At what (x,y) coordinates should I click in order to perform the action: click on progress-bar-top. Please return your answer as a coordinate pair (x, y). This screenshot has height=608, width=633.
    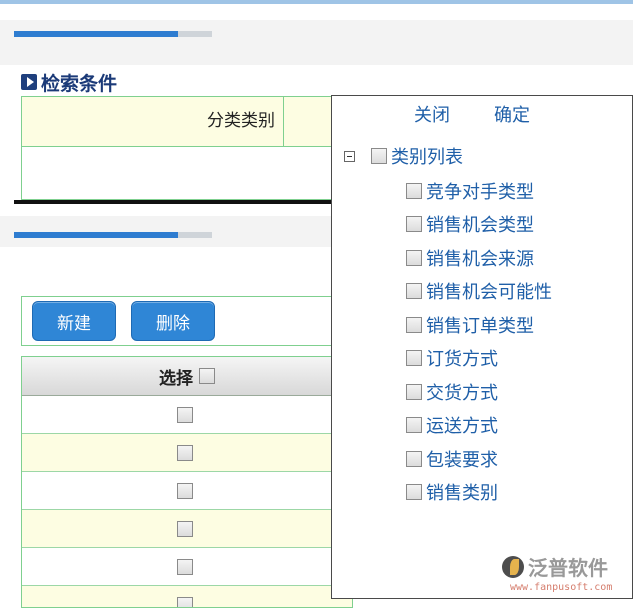
    Looking at the image, I should click on (113, 34).